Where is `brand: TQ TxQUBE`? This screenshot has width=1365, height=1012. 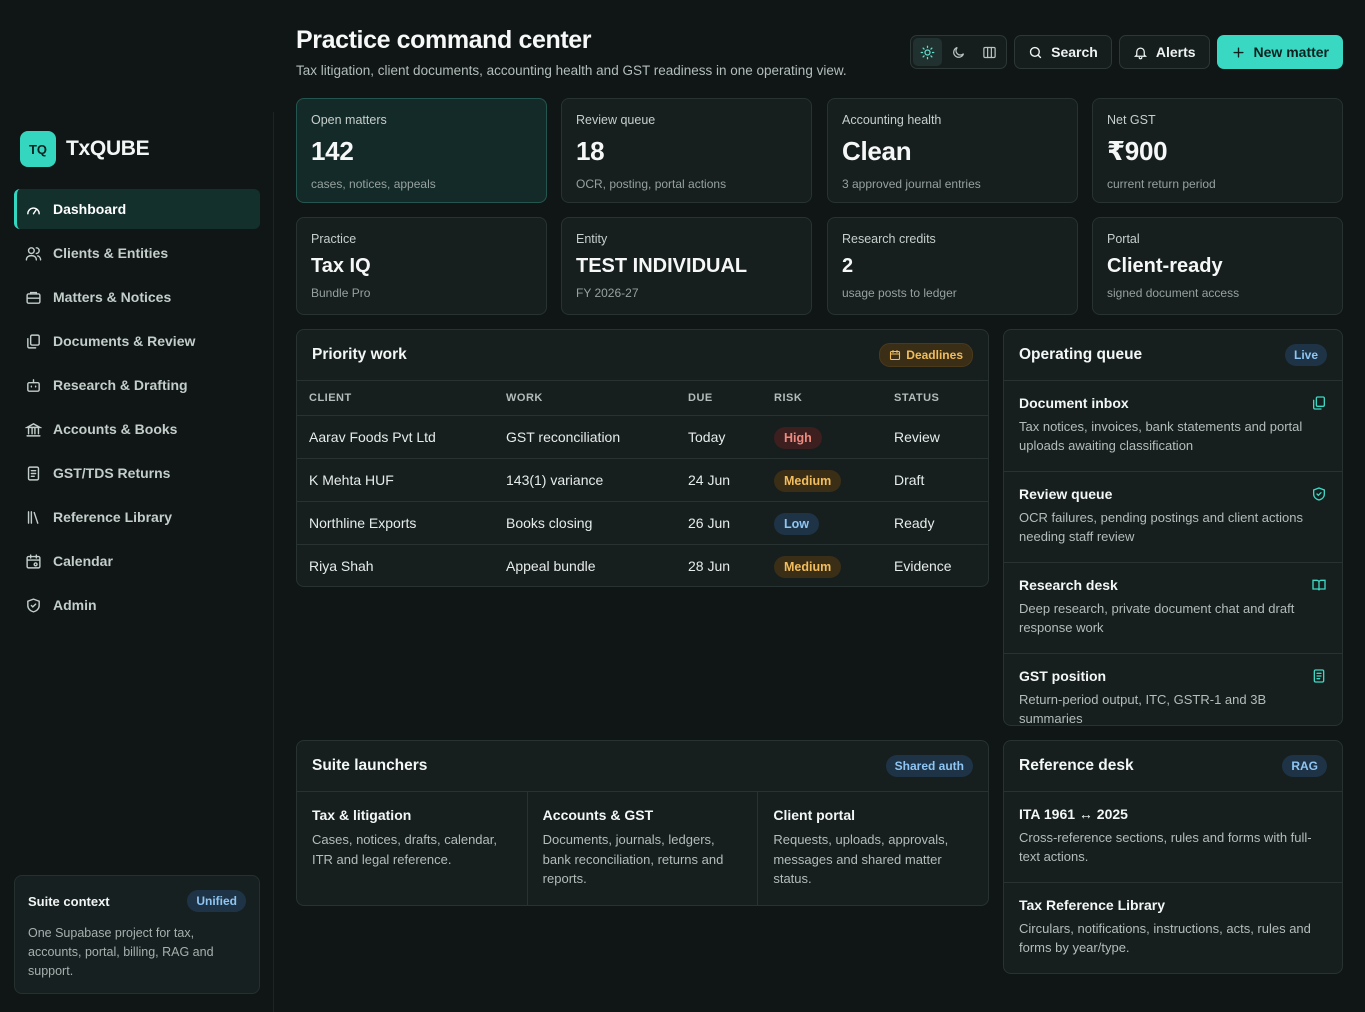
brand: TQ TxQUBE is located at coordinates (85, 149).